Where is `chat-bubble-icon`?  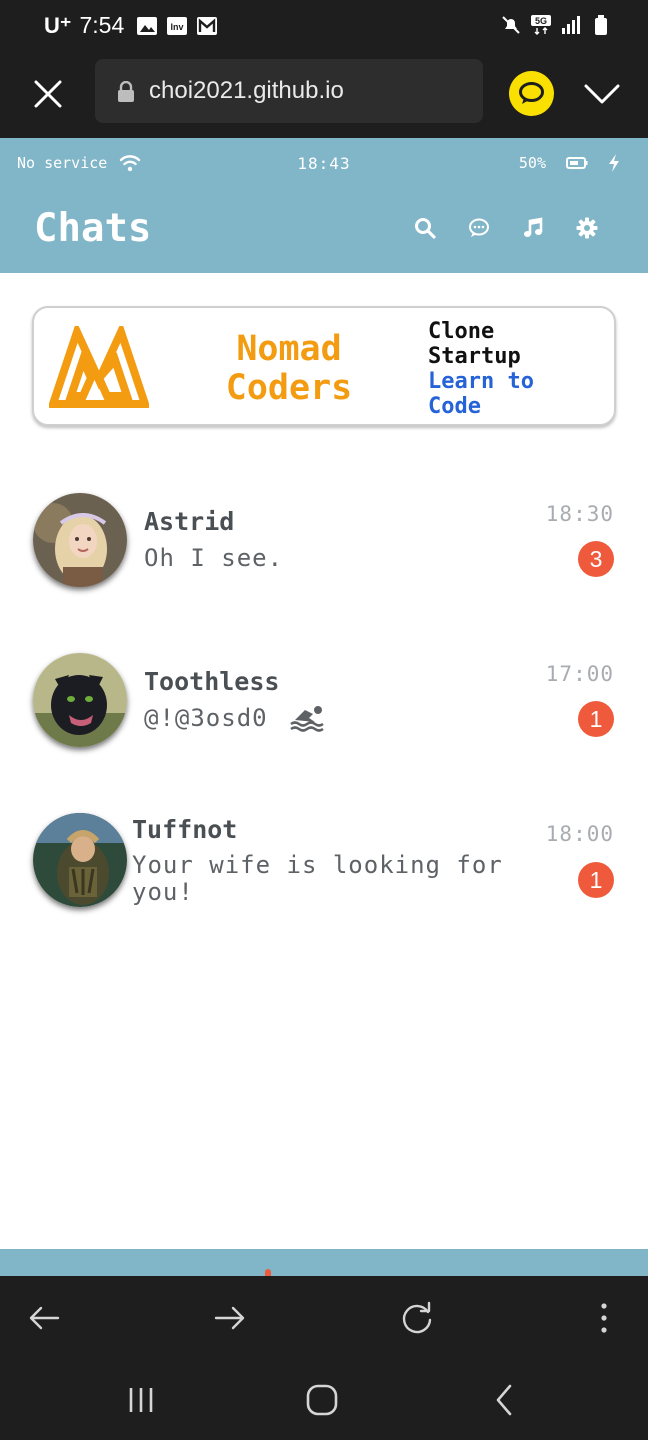 chat-bubble-icon is located at coordinates (479, 228).